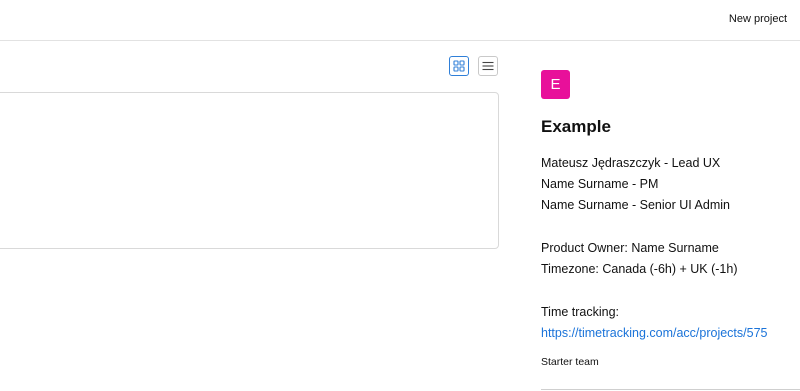  I want to click on grid-view-button, so click(459, 66).